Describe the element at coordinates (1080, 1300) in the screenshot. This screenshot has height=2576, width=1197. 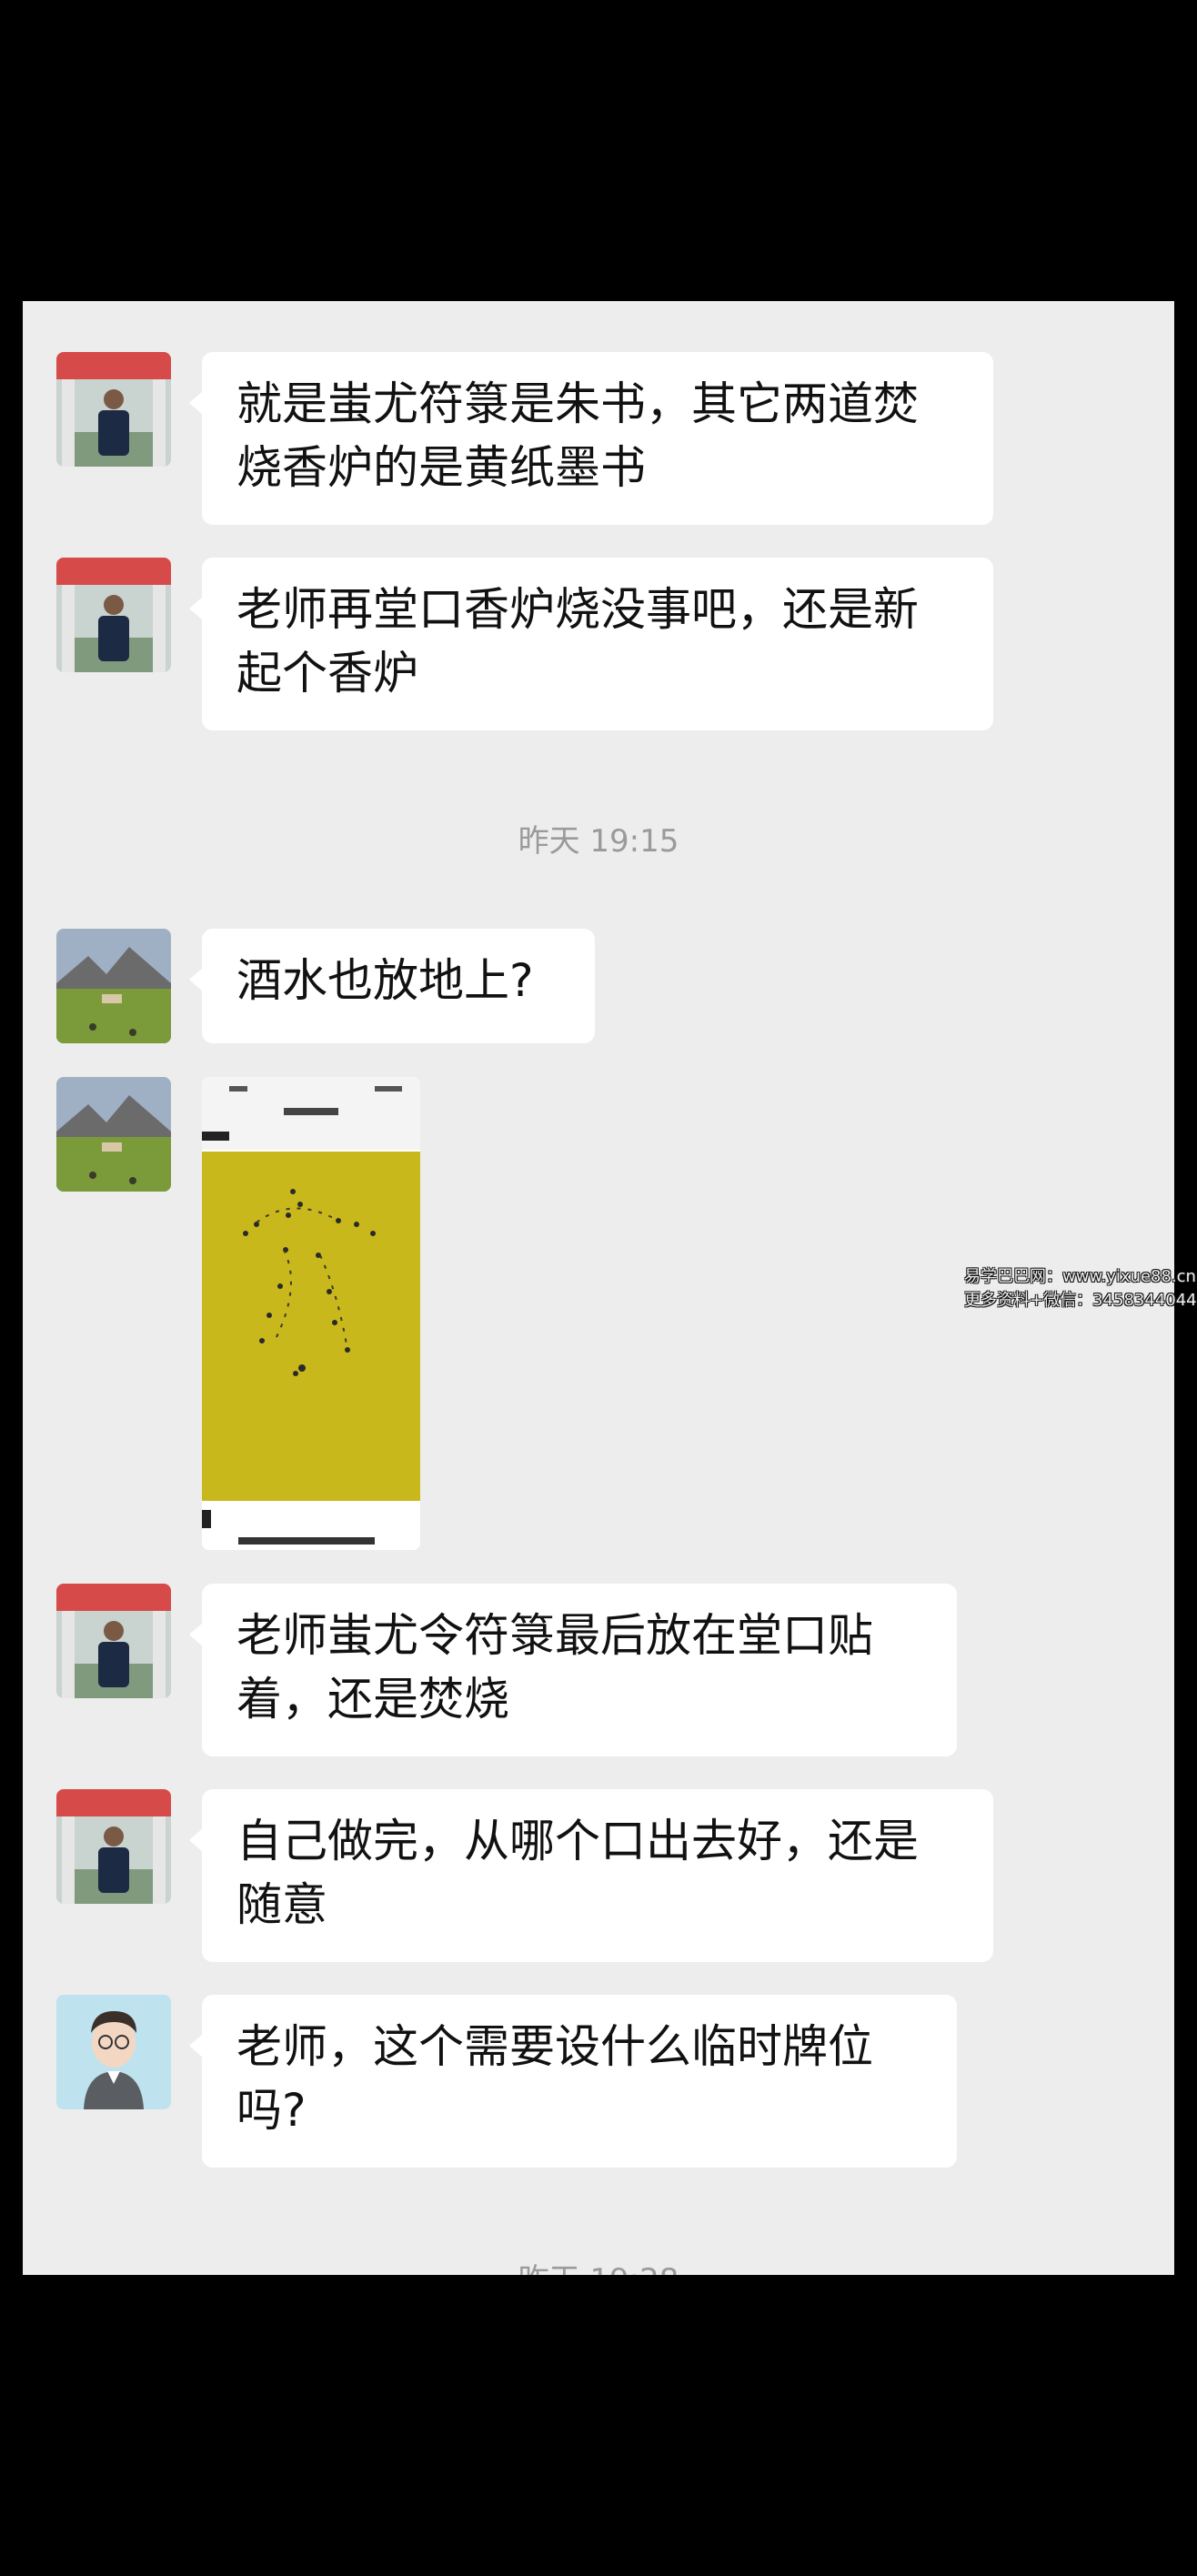
I see `watermark-line: 更多资料+微信：3458344044` at that location.